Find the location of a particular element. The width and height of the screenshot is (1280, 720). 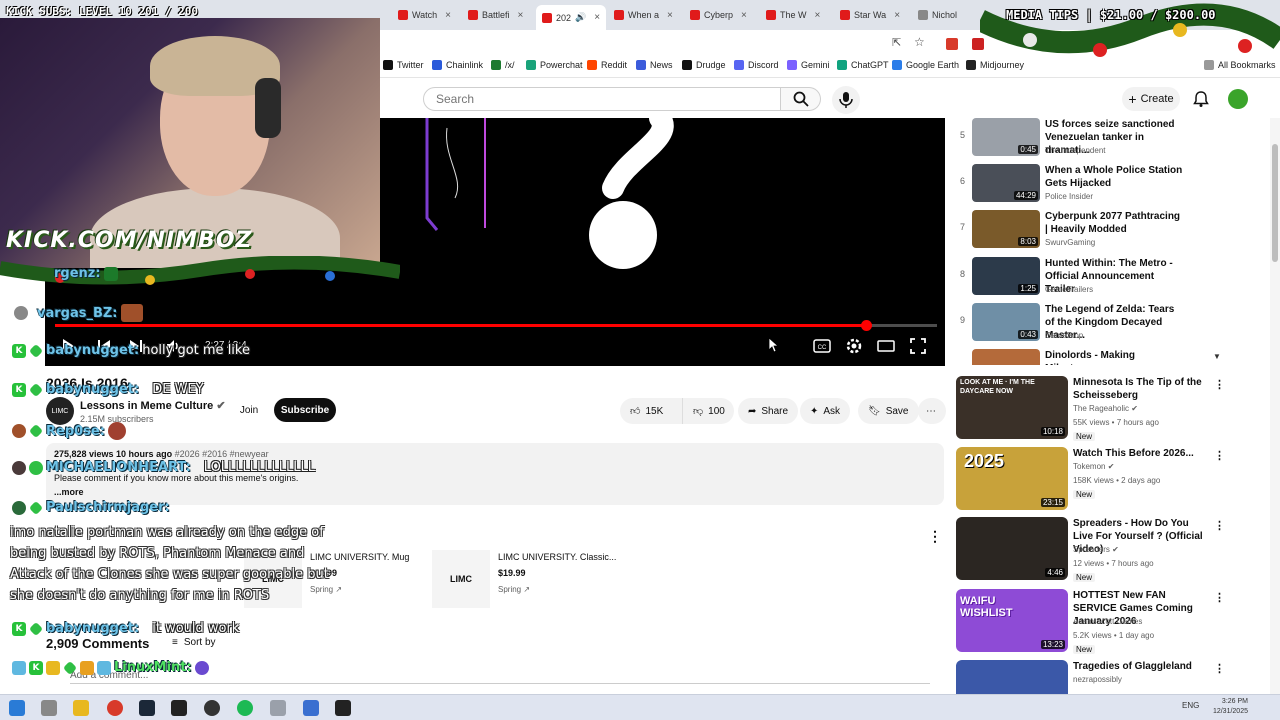

scrollbar-thumb is located at coordinates (1275, 203).